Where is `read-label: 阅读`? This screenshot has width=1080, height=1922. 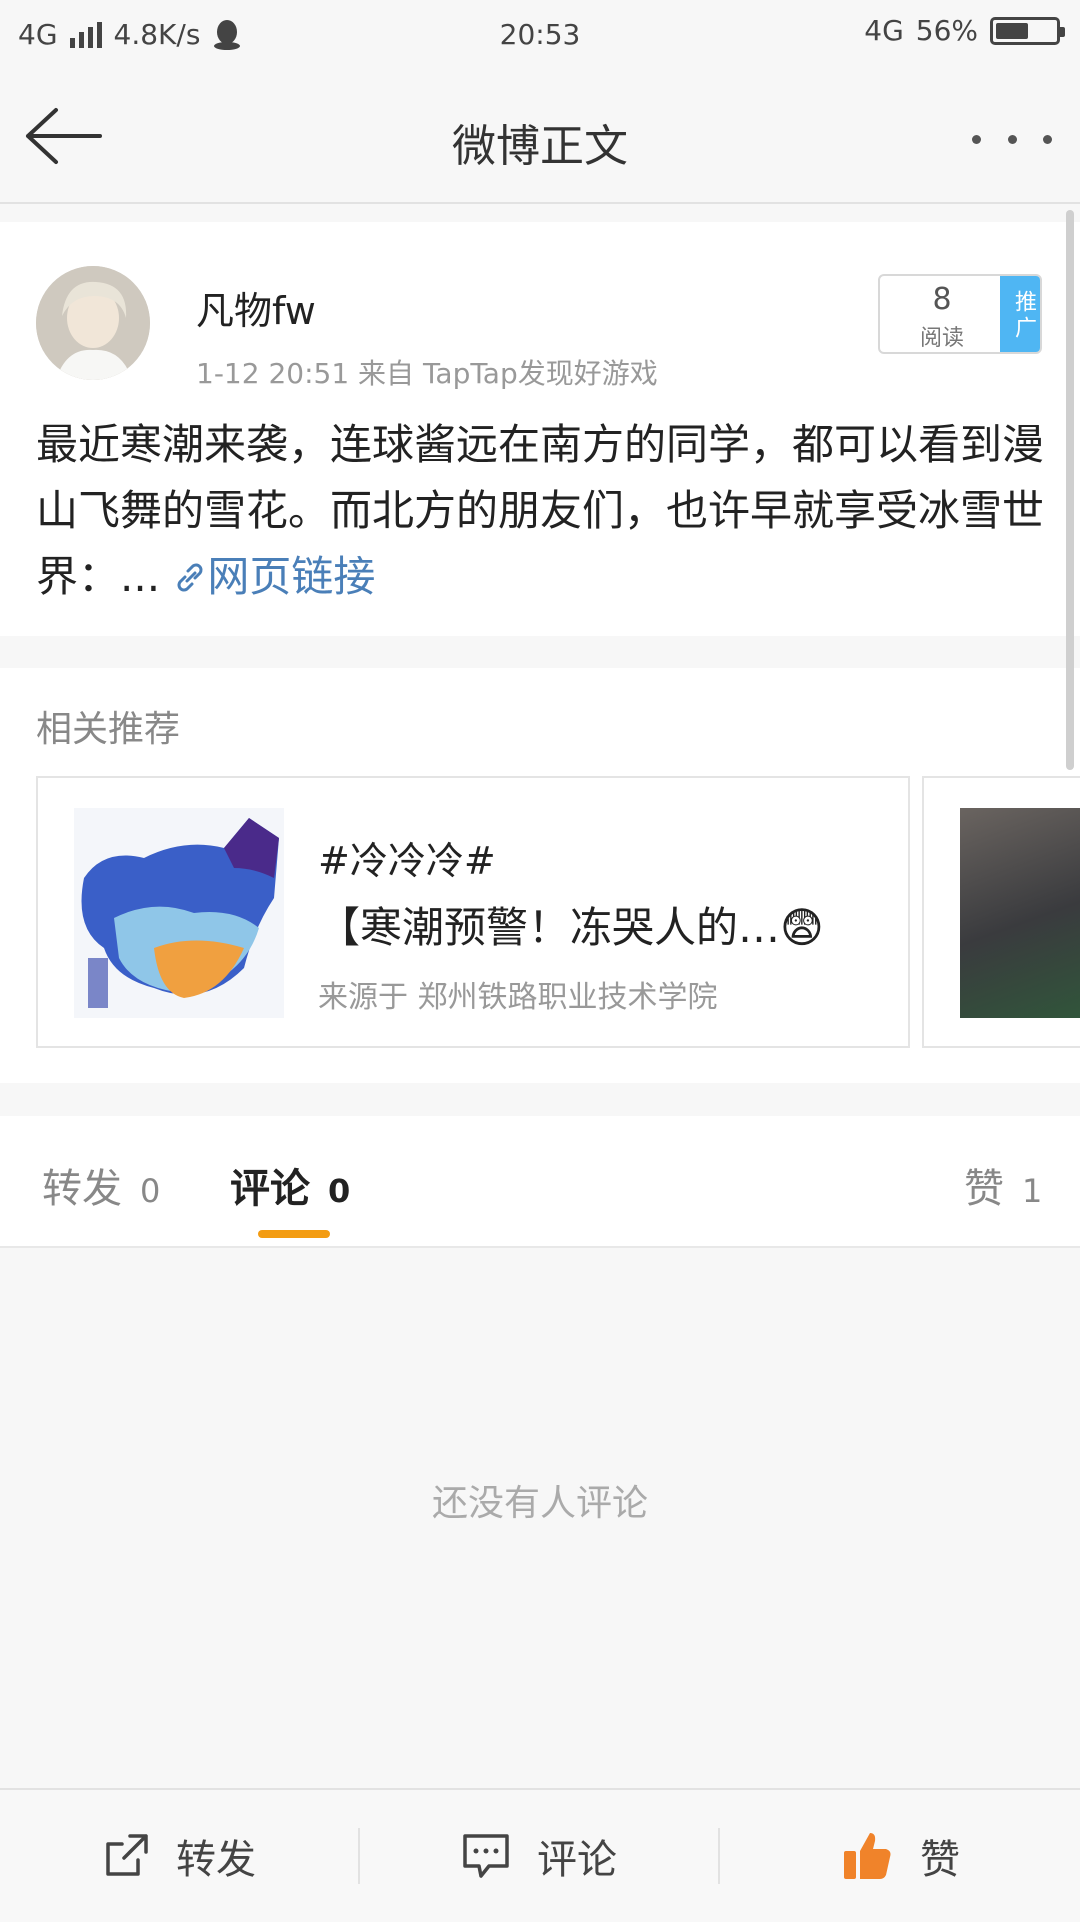 read-label: 阅读 is located at coordinates (941, 338).